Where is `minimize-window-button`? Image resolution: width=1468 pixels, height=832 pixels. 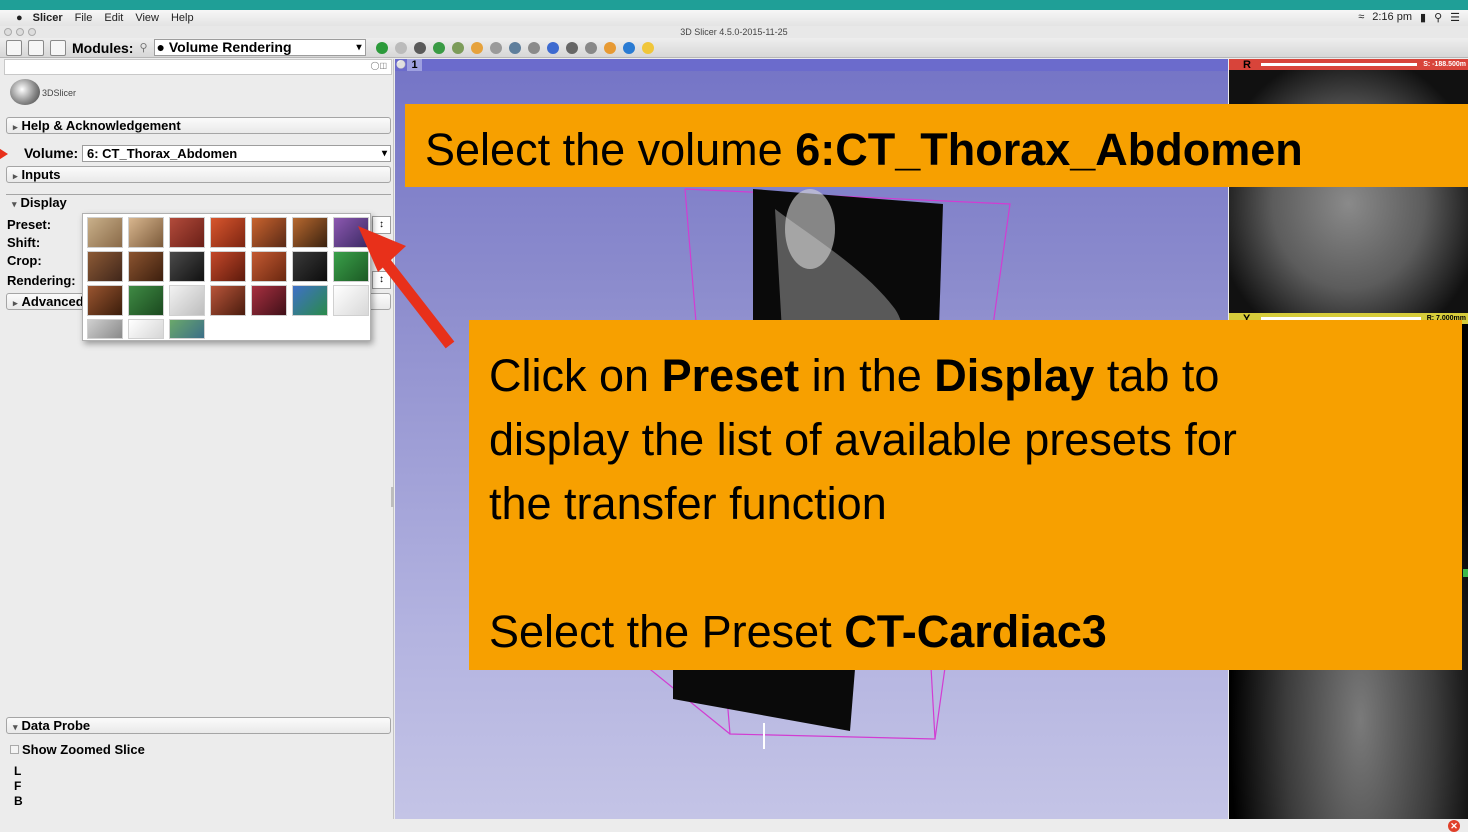 minimize-window-button is located at coordinates (20, 32).